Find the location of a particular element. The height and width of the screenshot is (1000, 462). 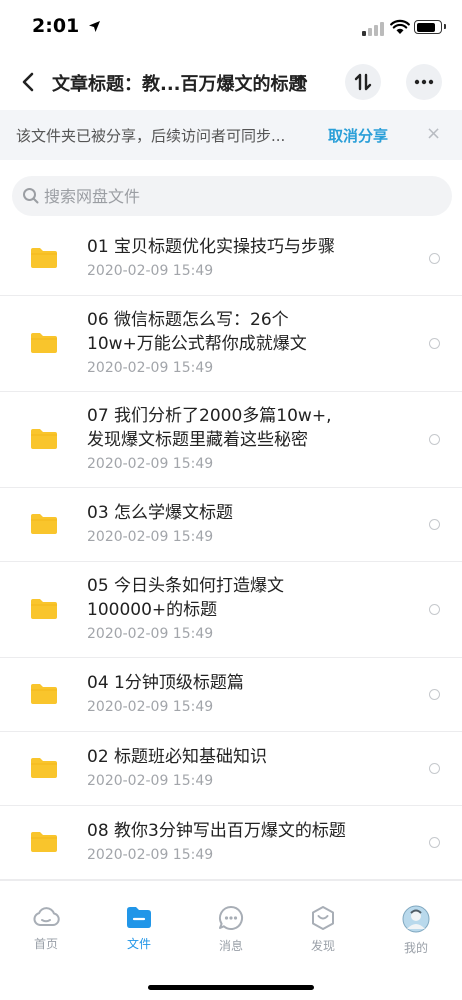

battery-icon is located at coordinates (430, 27).